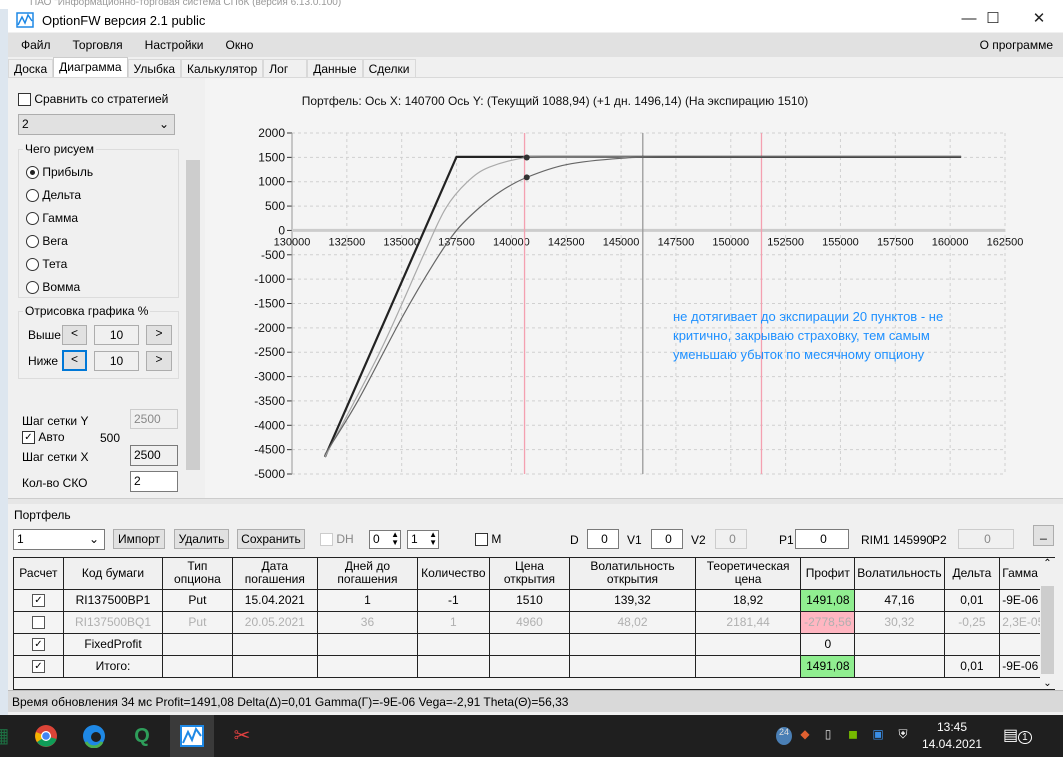  I want to click on tray-device-icon: ▯, so click(828, 736).